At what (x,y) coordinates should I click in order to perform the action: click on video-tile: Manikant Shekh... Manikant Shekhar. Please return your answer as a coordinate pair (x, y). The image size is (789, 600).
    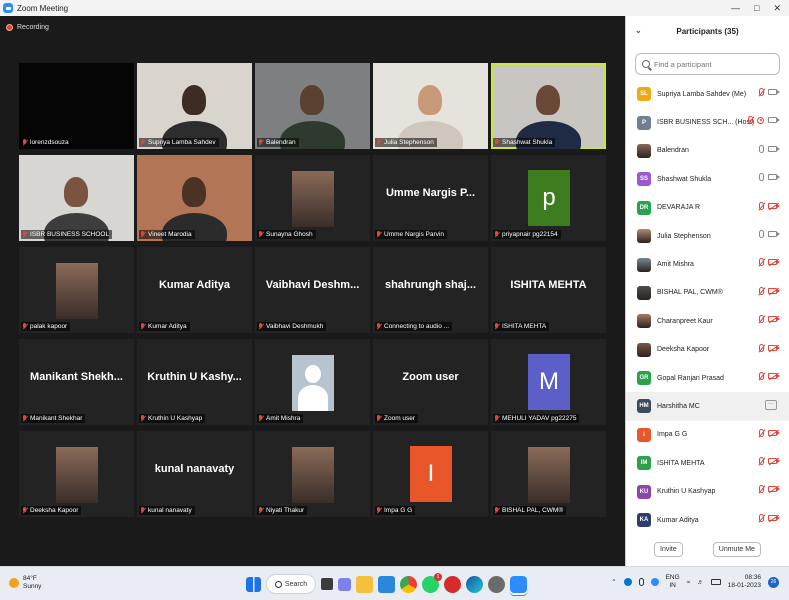
    Looking at the image, I should click on (76, 382).